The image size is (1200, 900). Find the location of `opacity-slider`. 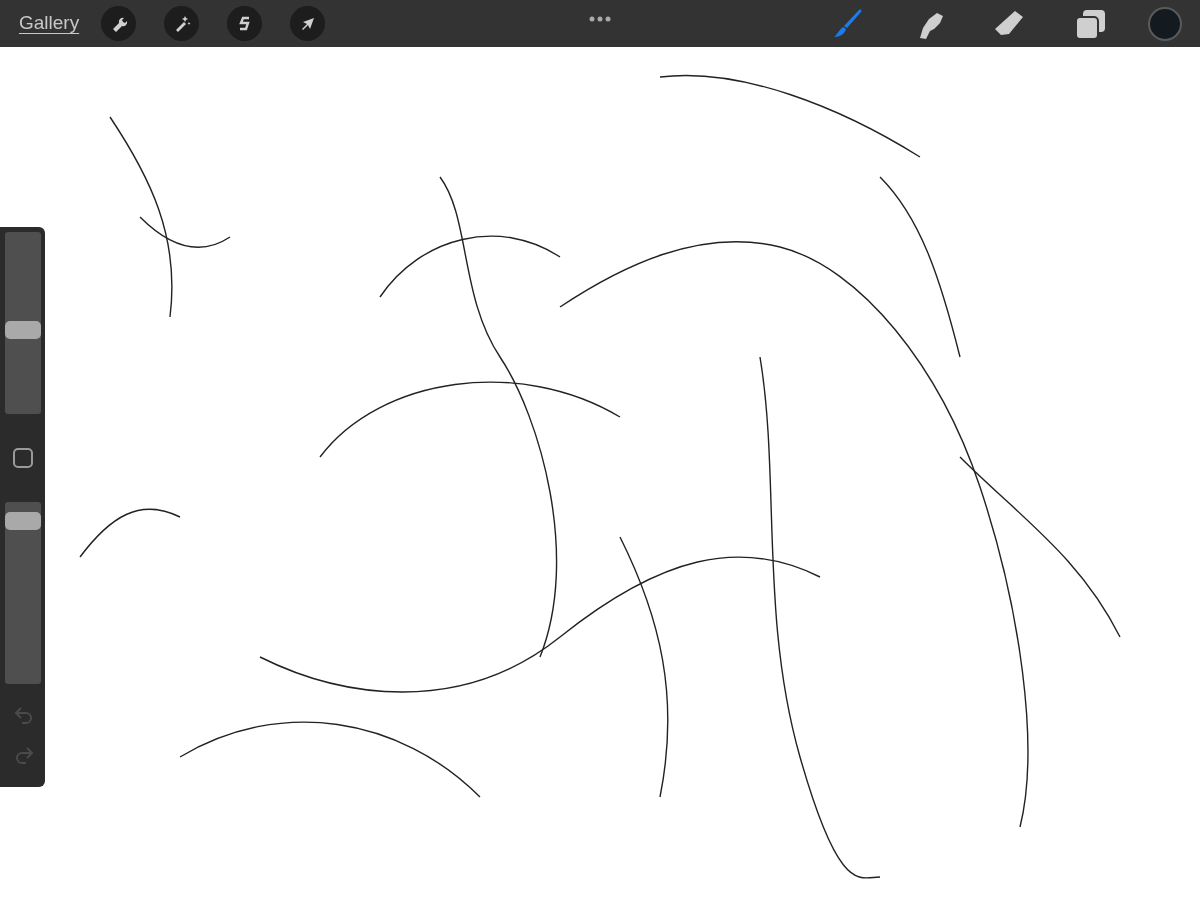

opacity-slider is located at coordinates (23, 593).